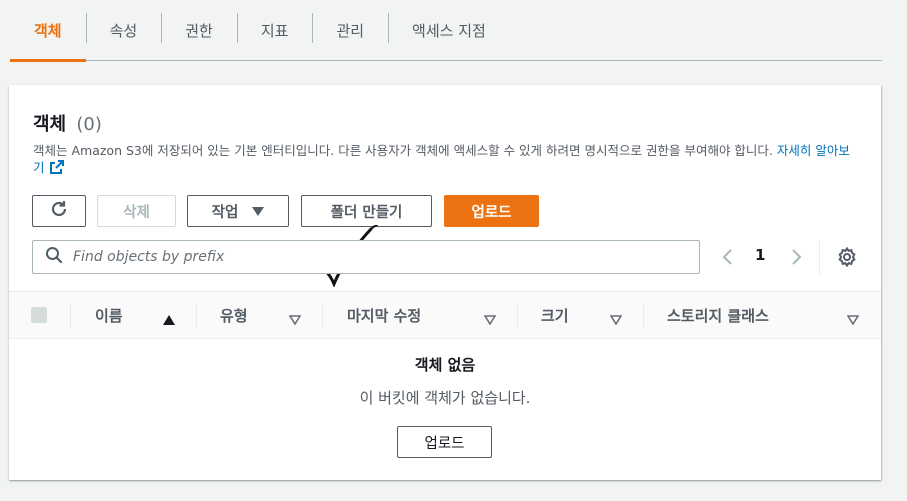 The height and width of the screenshot is (501, 907). I want to click on tab-objects: 객체, so click(48, 31).